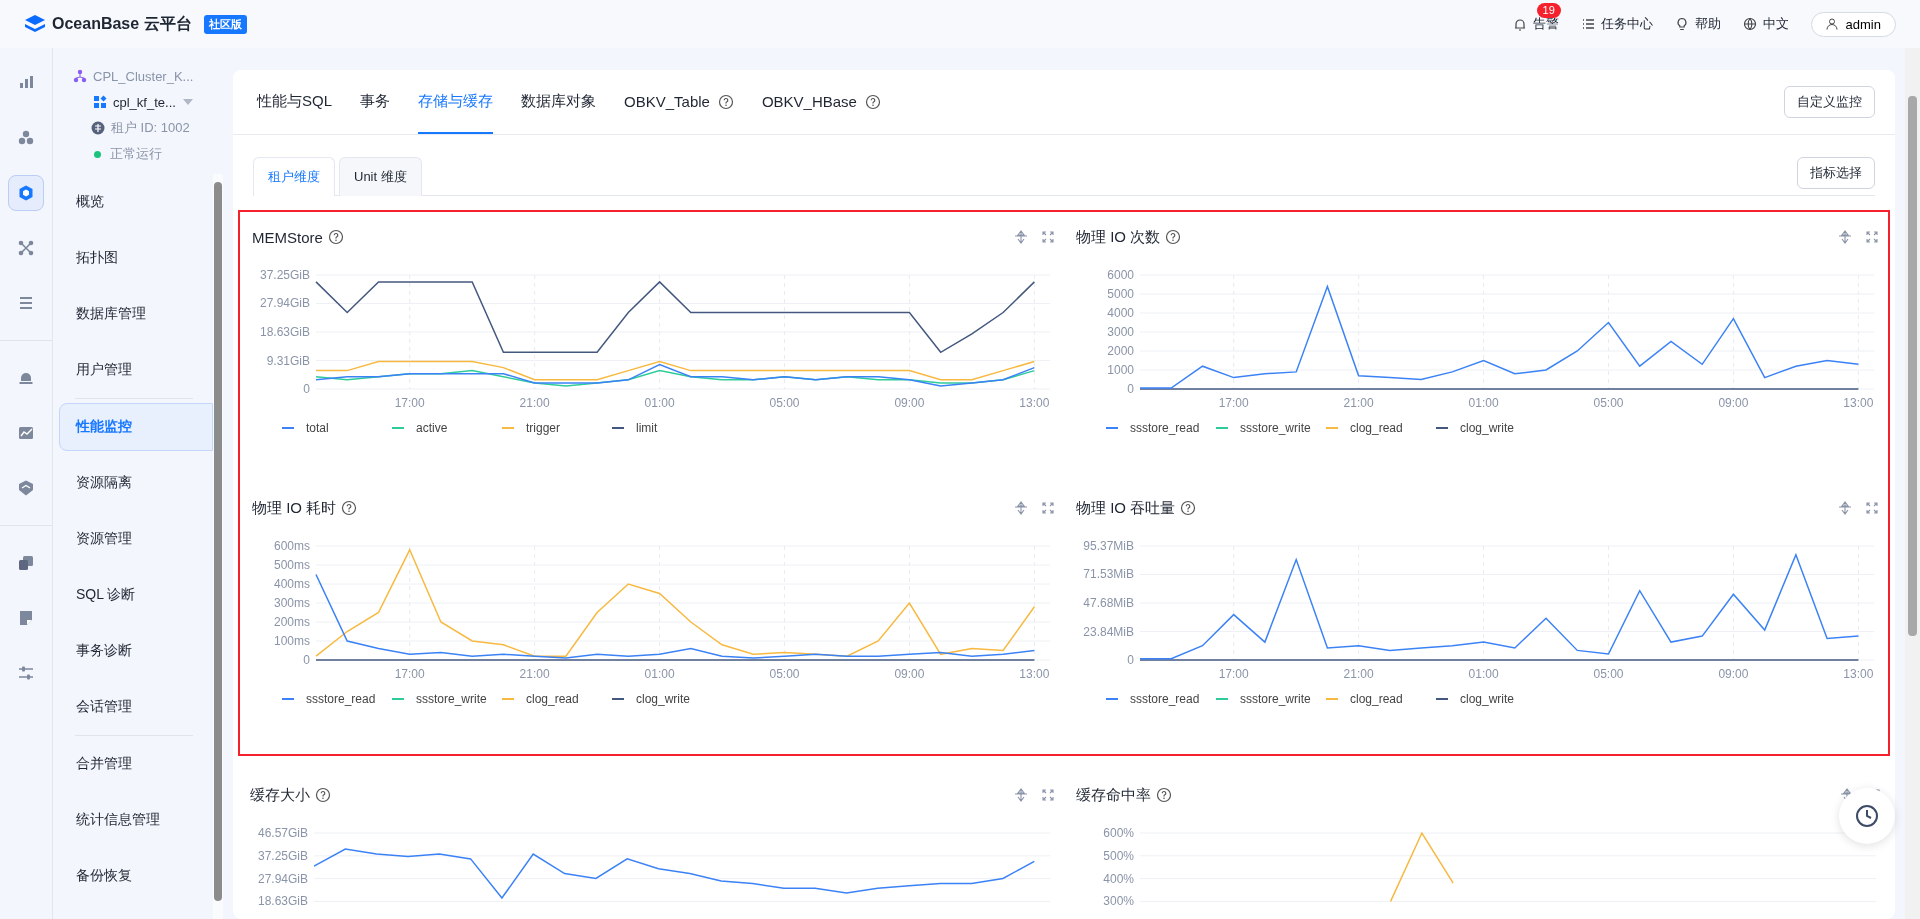  Describe the element at coordinates (136, 707) in the screenshot. I see `menu-item: 会话管理` at that location.